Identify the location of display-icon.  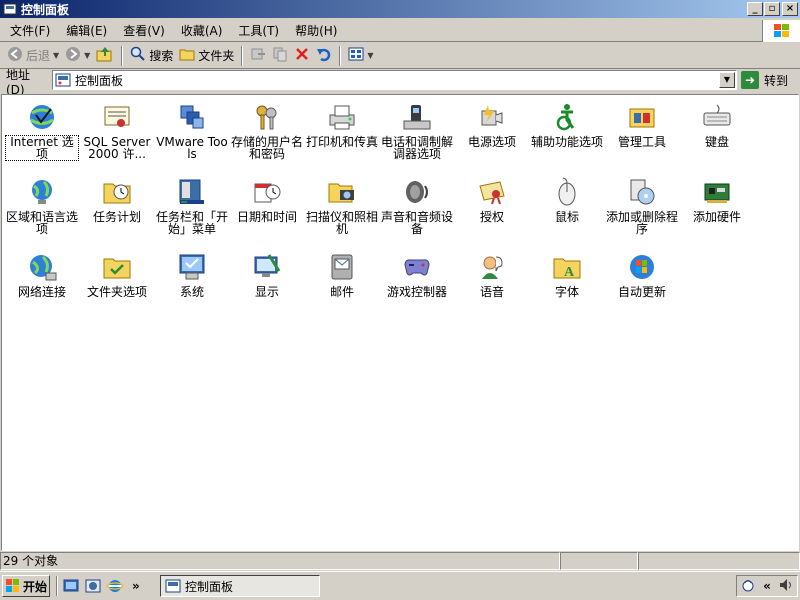
(267, 267).